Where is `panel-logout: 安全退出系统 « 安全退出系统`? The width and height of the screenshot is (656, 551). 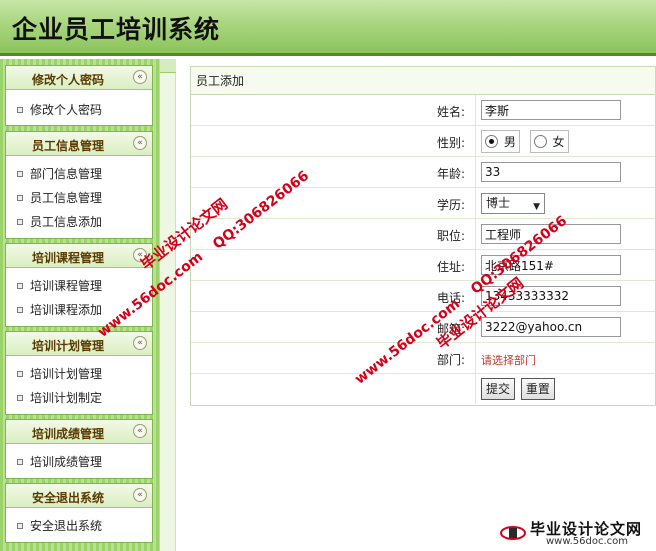
panel-logout: 安全退出系统 « 安全退出系统 is located at coordinates (79, 513).